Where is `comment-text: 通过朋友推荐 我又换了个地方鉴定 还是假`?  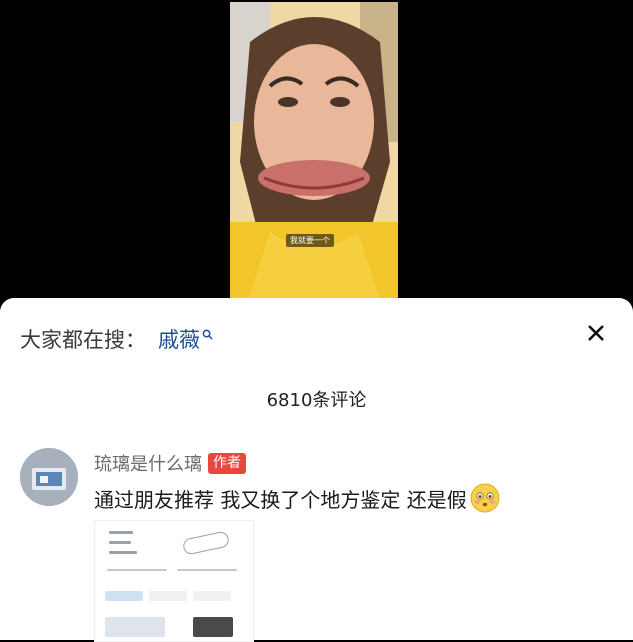
comment-text: 通过朋友推荐 我又换了个地方鉴定 还是假 is located at coordinates (297, 498).